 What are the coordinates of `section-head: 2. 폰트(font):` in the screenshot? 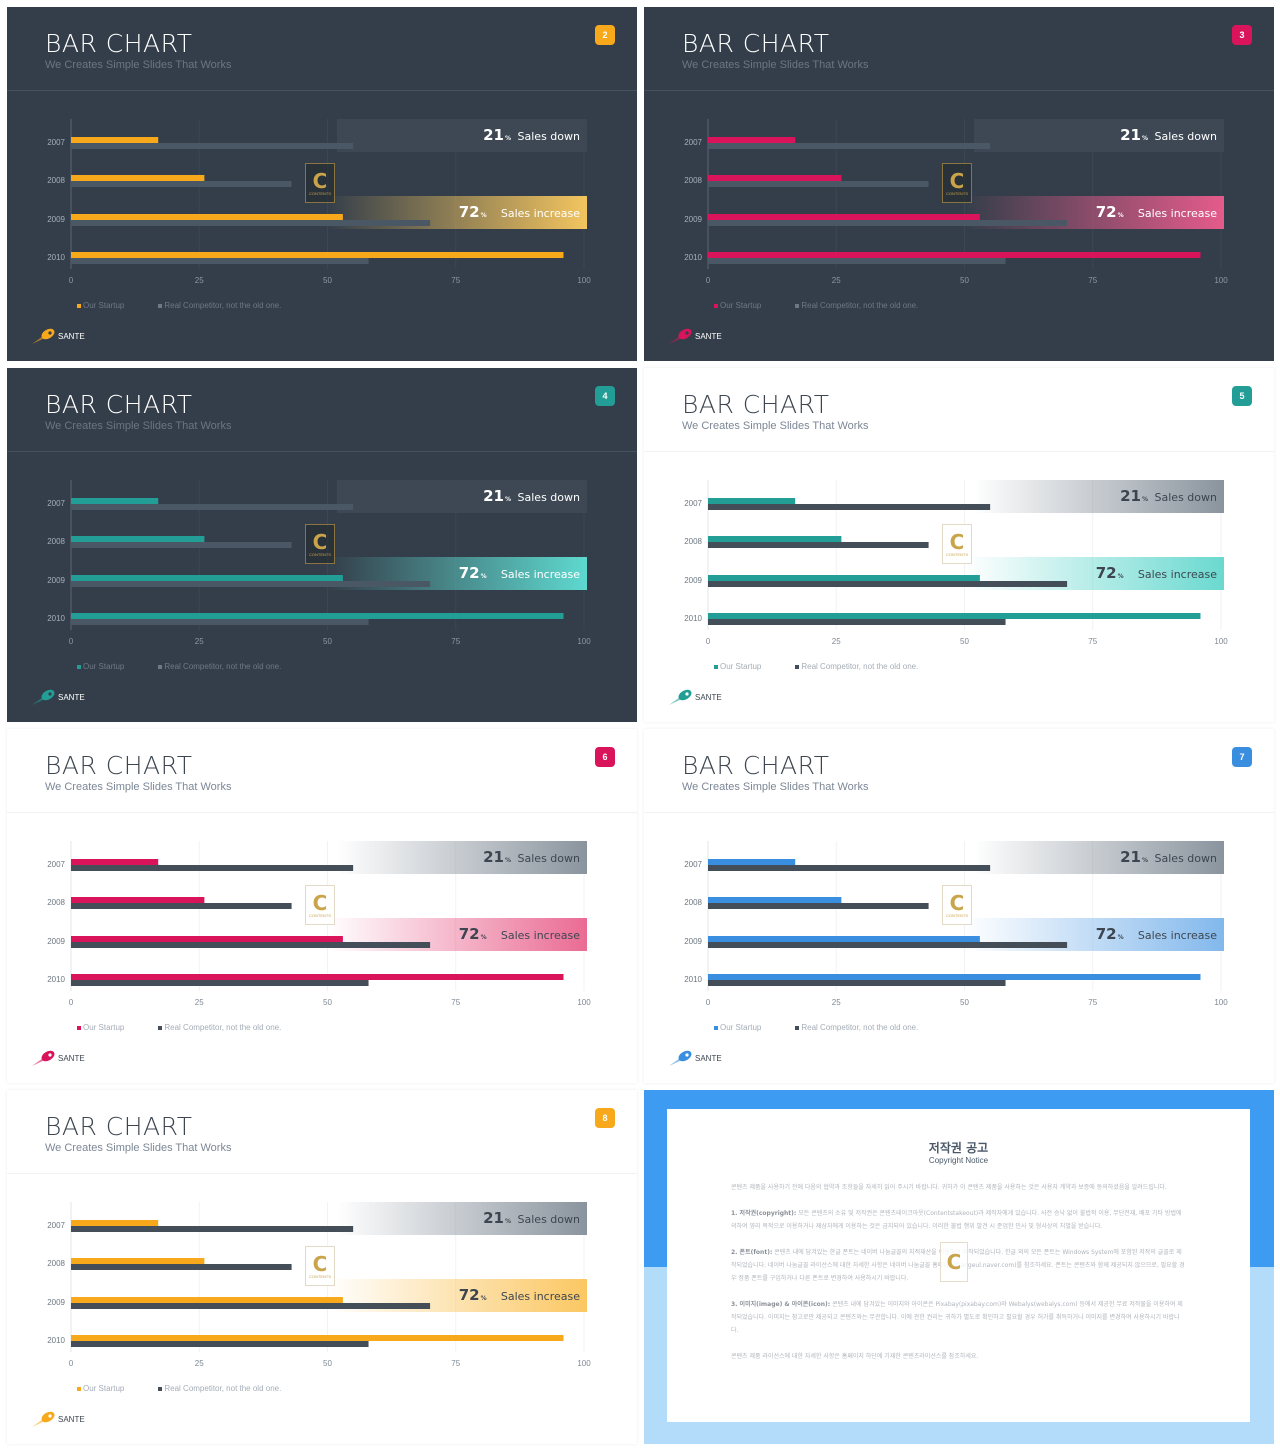 It's located at (752, 1252).